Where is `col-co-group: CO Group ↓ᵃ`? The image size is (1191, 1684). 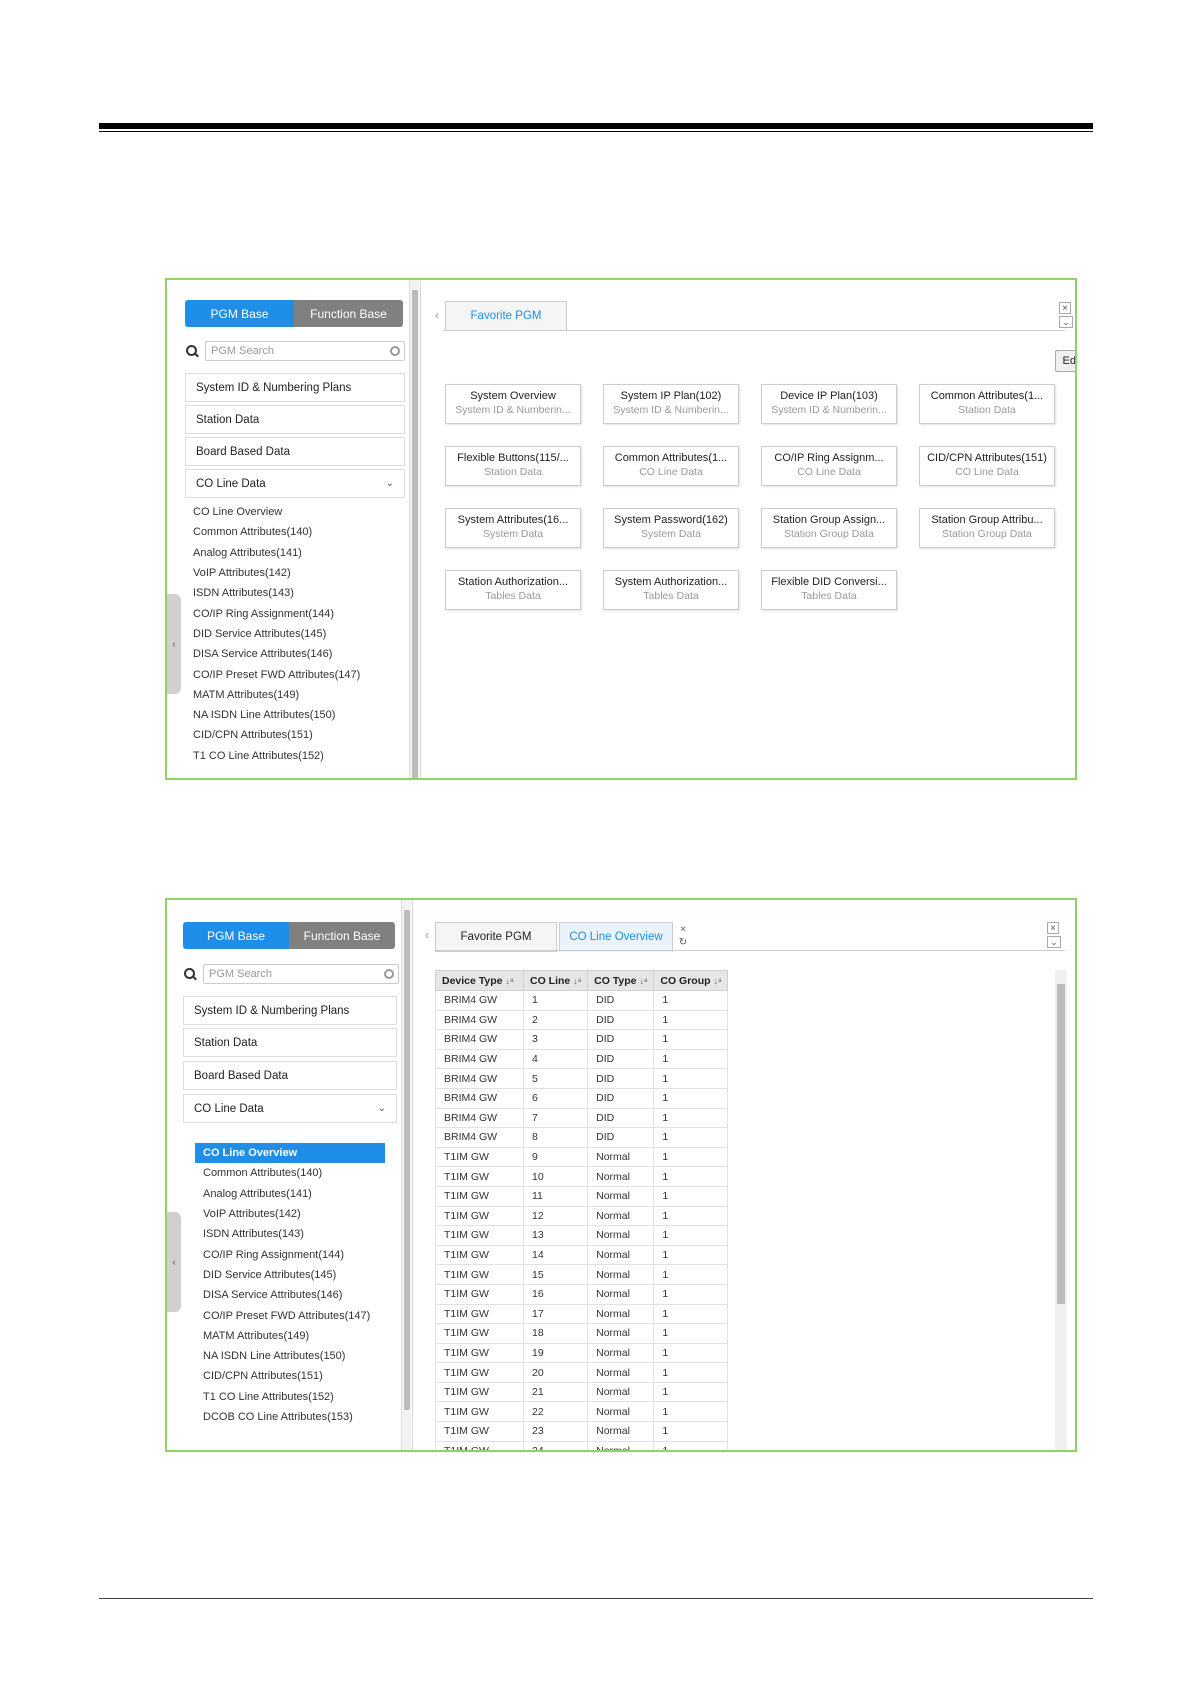
col-co-group: CO Group ↓ᵃ is located at coordinates (691, 980).